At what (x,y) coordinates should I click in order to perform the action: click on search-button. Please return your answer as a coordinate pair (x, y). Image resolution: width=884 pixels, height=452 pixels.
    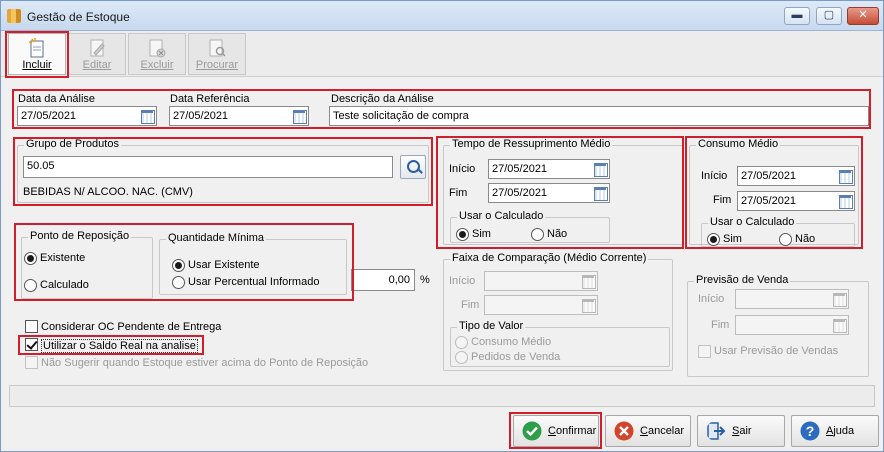
    Looking at the image, I should click on (413, 167).